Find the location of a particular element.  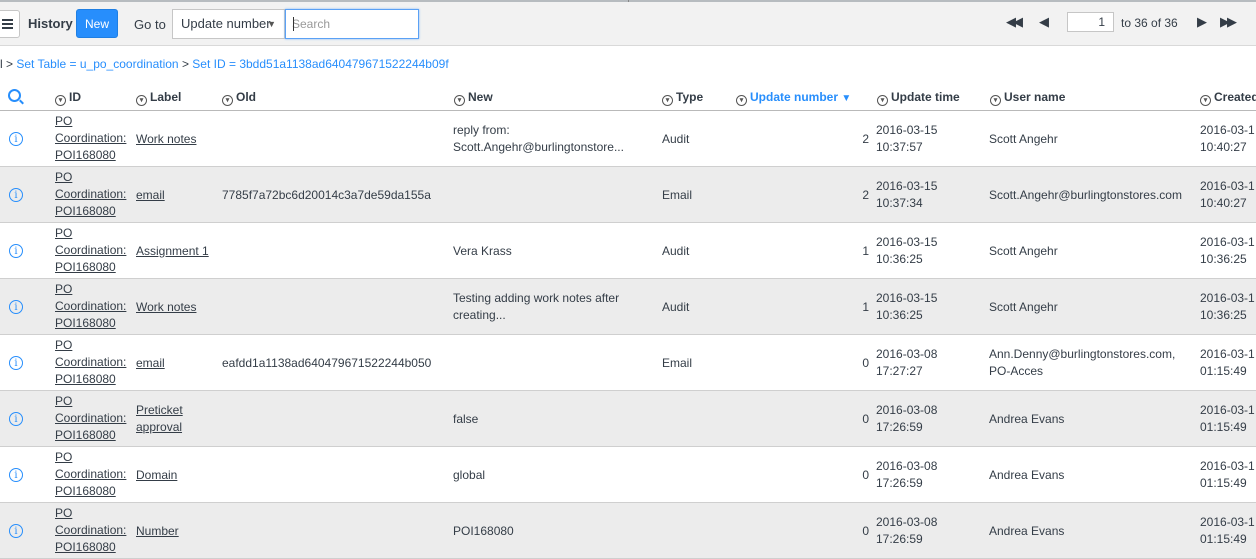

update-number-cell: 1 is located at coordinates (865, 250).